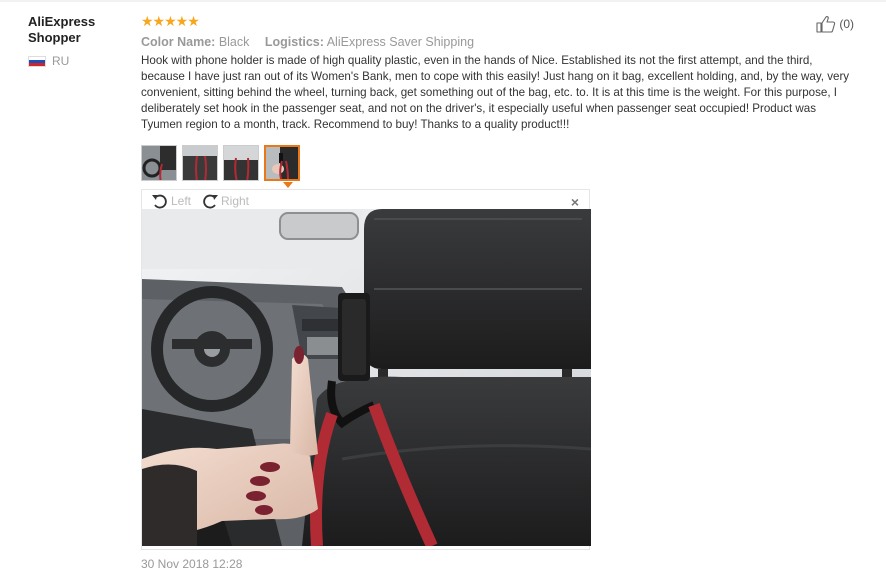 This screenshot has height=579, width=886. Describe the element at coordinates (288, 185) in the screenshot. I see `selected-thumbnail-indicator` at that location.